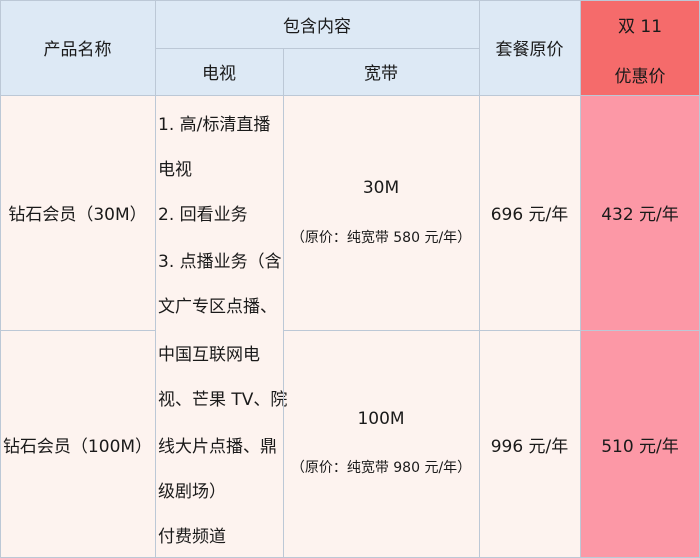 This screenshot has height=558, width=700. Describe the element at coordinates (77, 215) in the screenshot. I see `product-name-cell: 钻石会员（30M）` at that location.